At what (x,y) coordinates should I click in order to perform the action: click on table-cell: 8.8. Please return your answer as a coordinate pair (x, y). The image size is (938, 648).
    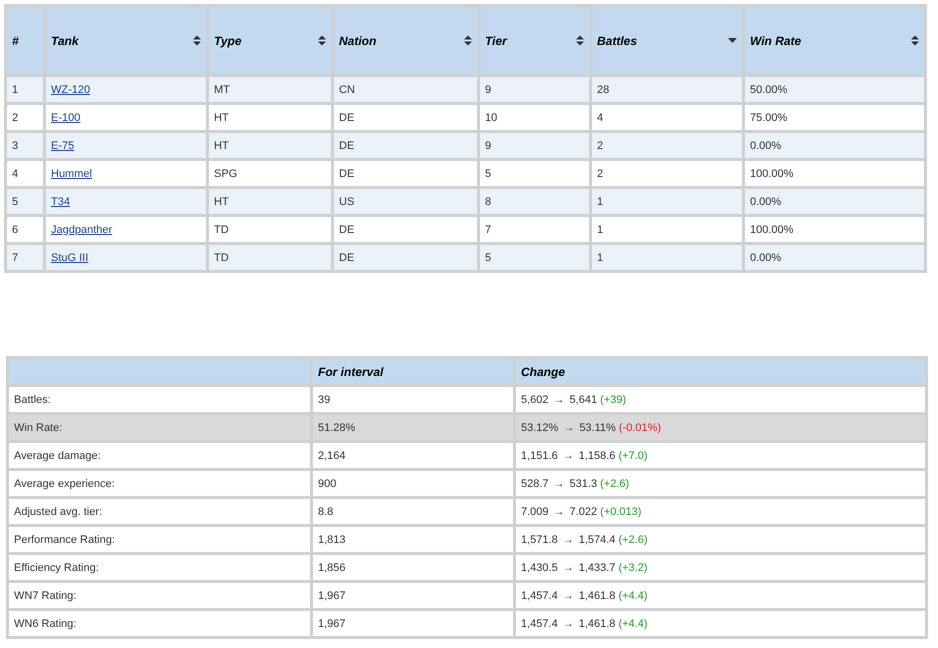
    Looking at the image, I should click on (413, 512).